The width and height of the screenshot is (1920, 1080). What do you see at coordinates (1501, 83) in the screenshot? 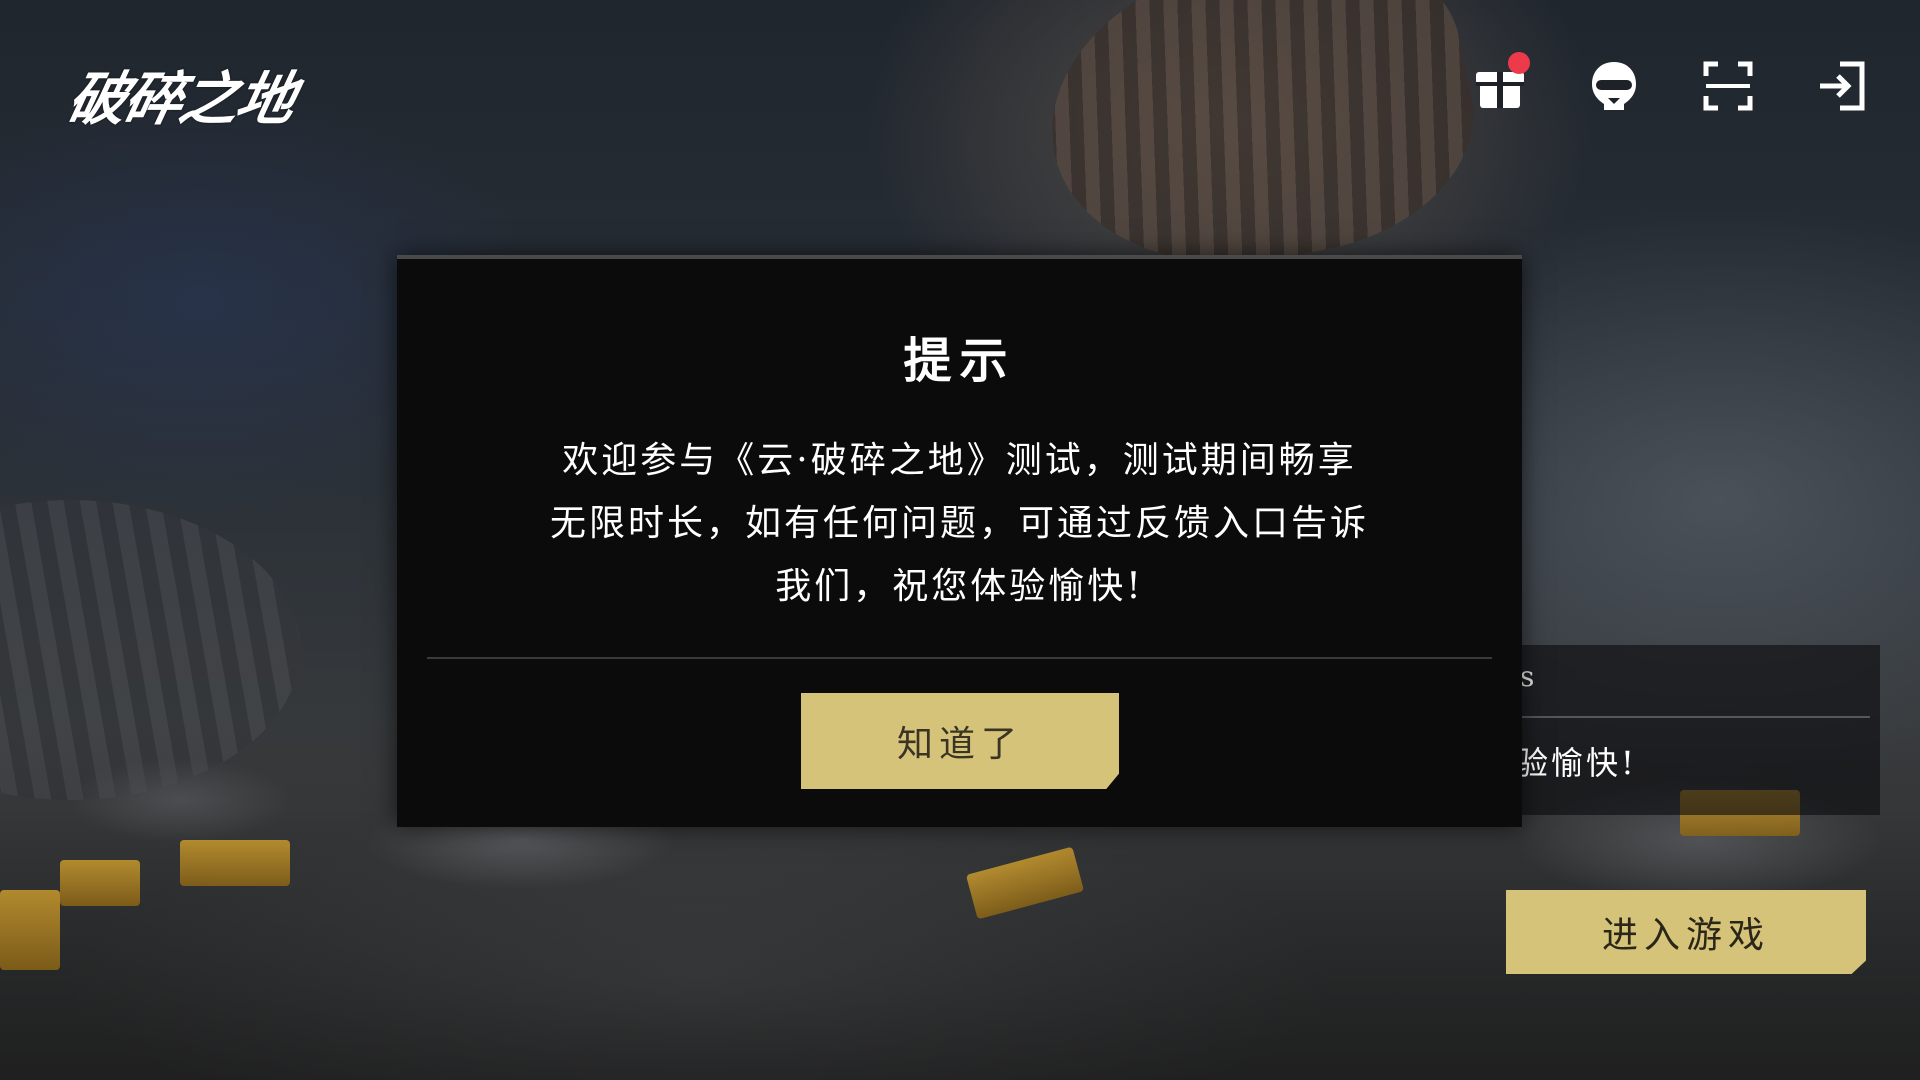
I see `gift-button` at bounding box center [1501, 83].